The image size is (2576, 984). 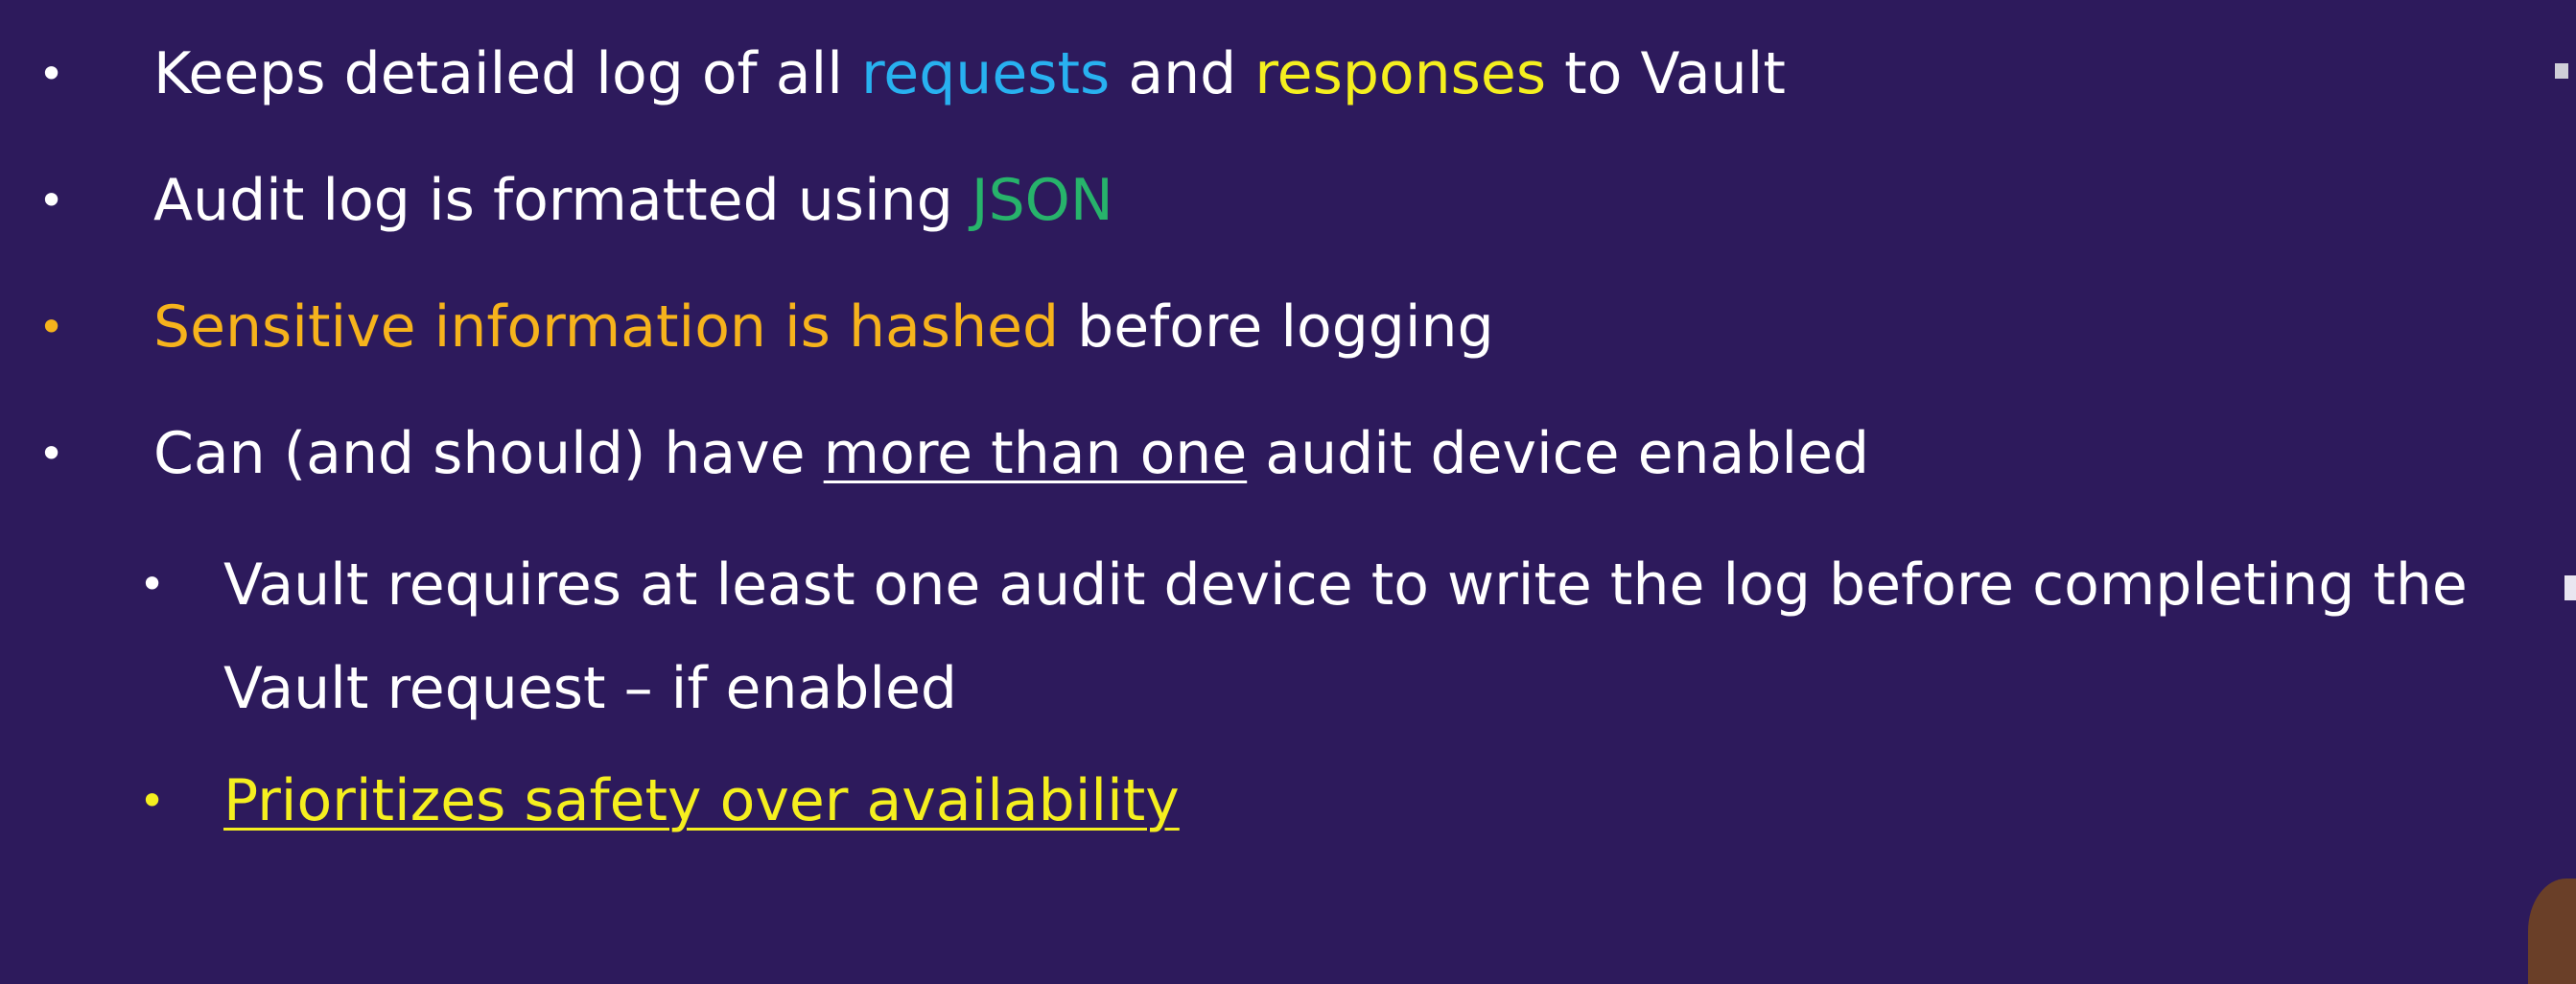 What do you see at coordinates (606, 327) in the screenshot?
I see `highlight-sensitive: Sensitive information is hashed` at bounding box center [606, 327].